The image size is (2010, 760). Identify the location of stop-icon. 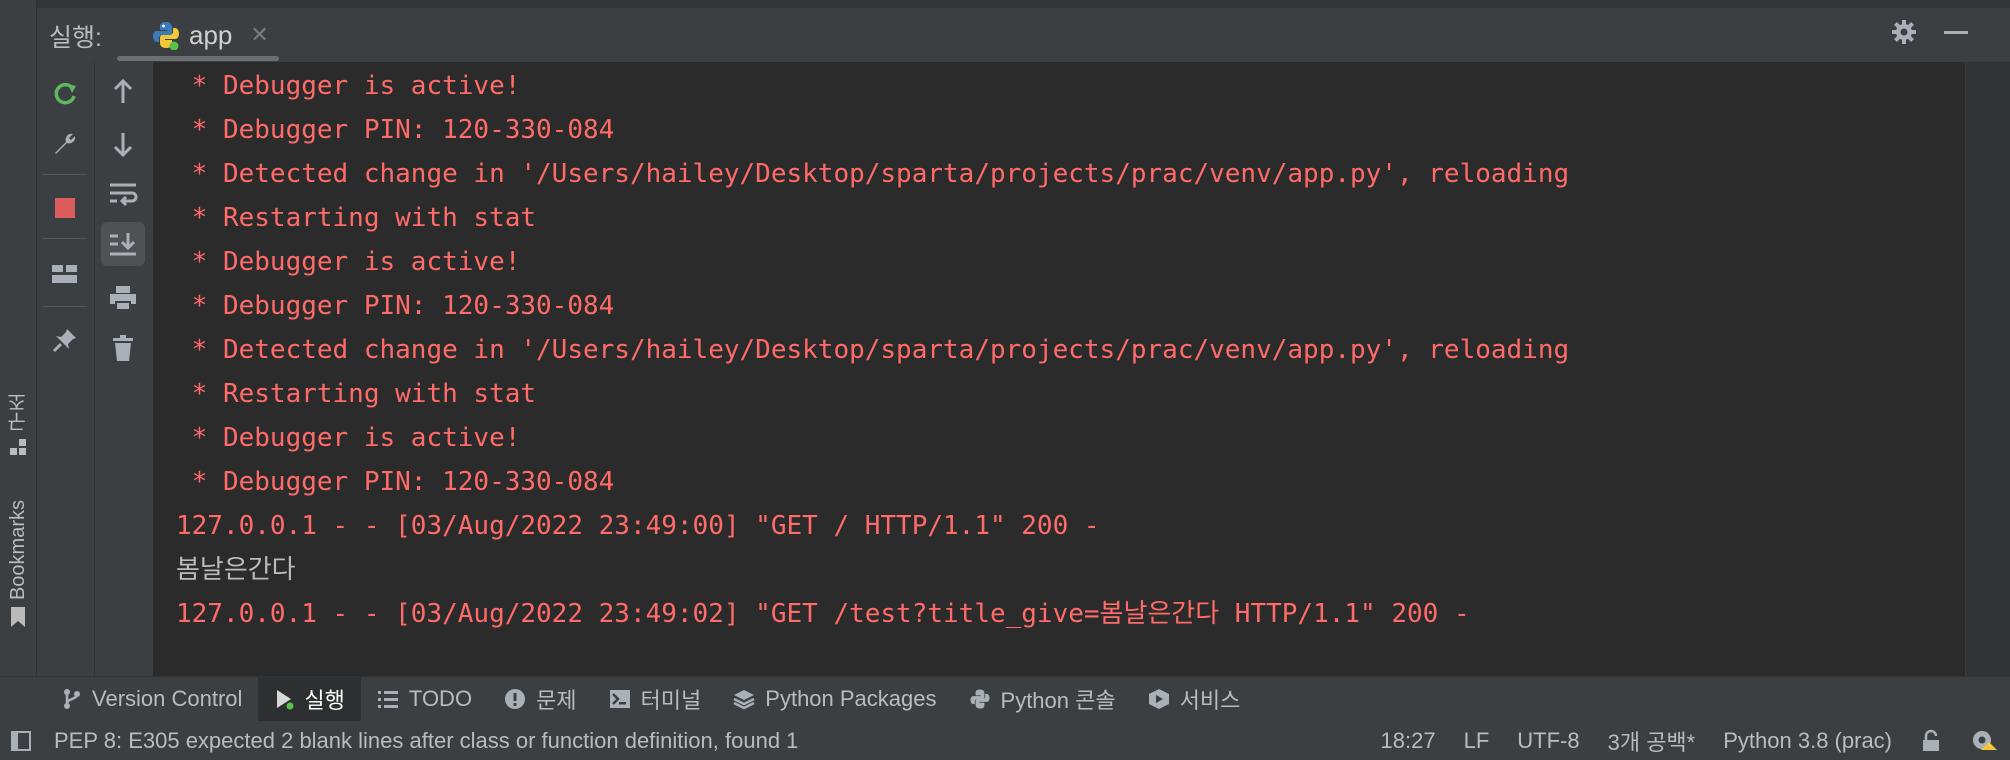
(65, 208).